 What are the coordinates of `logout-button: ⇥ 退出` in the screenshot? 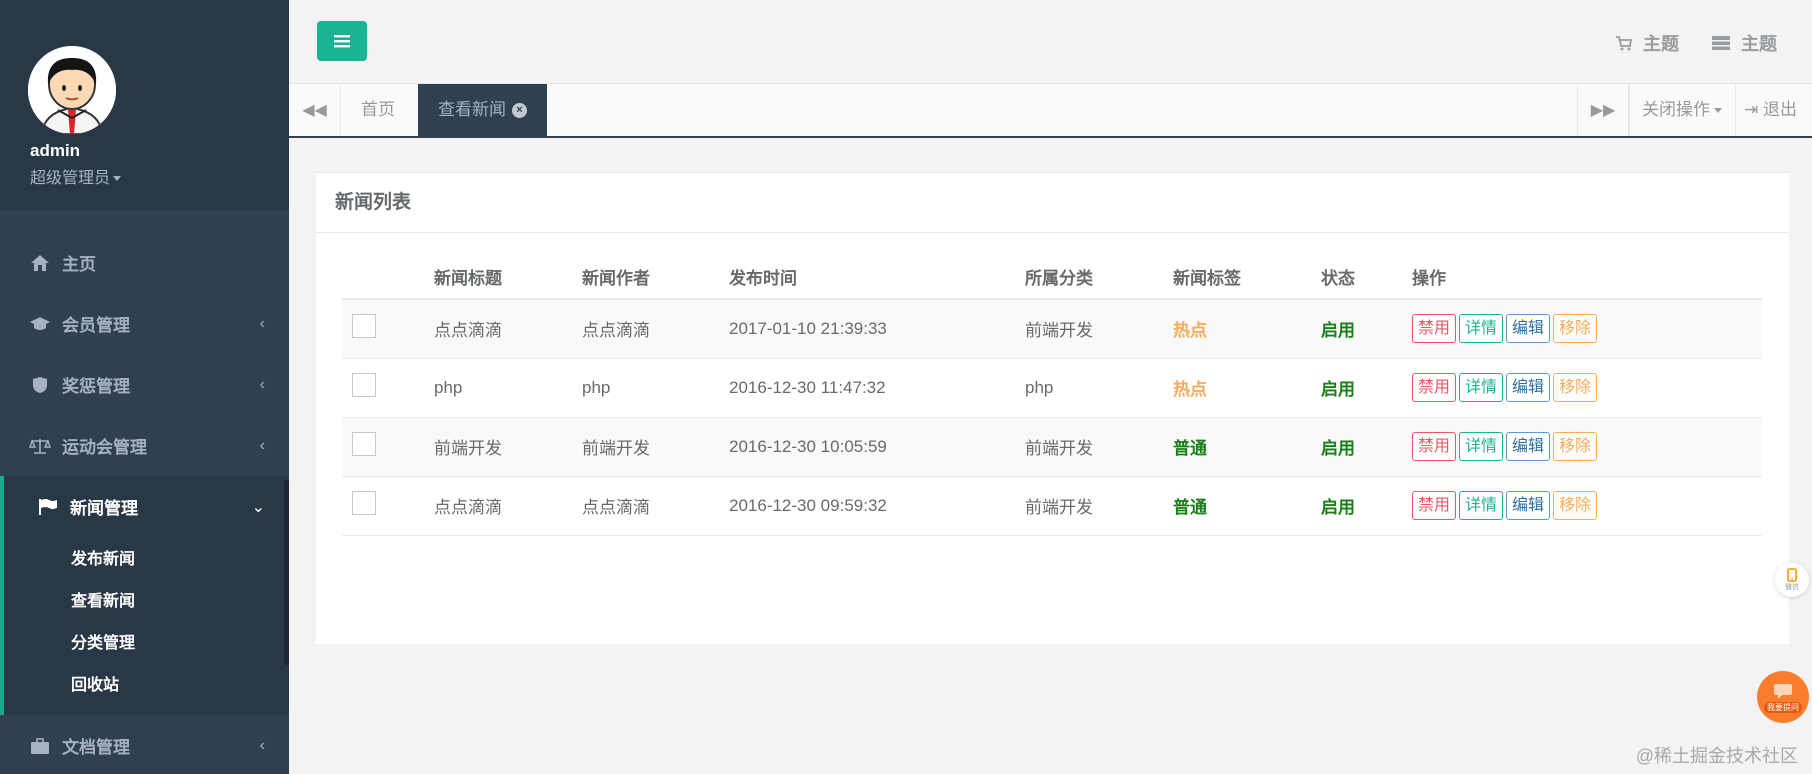 It's located at (1770, 110).